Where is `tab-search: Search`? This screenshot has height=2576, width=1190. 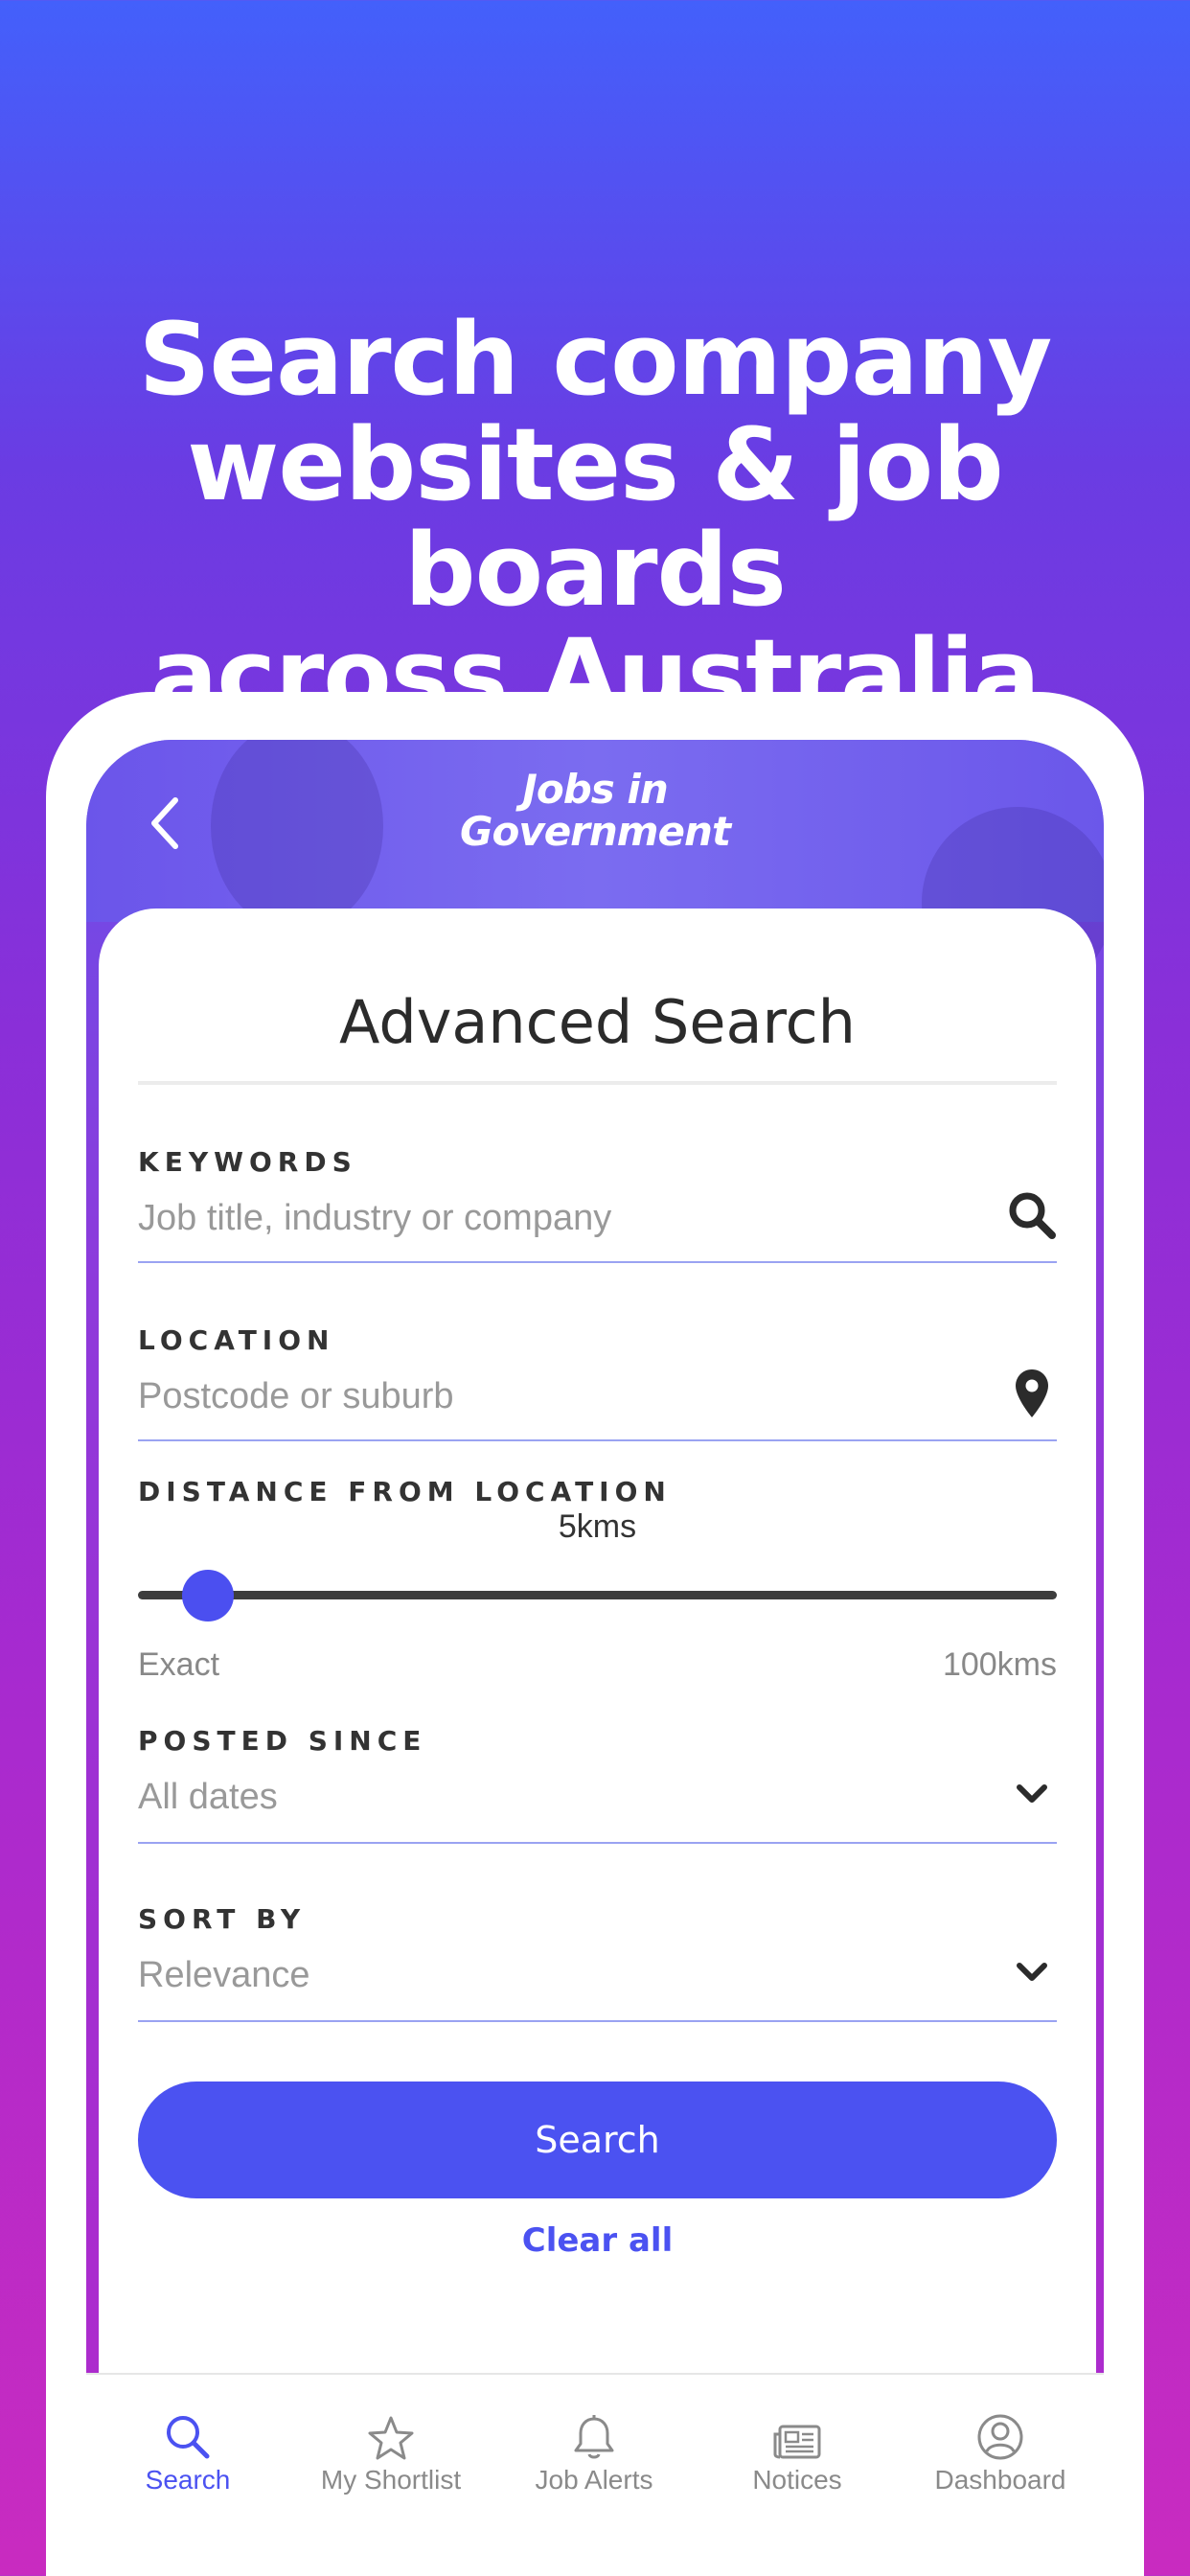
tab-search: Search is located at coordinates (187, 2450).